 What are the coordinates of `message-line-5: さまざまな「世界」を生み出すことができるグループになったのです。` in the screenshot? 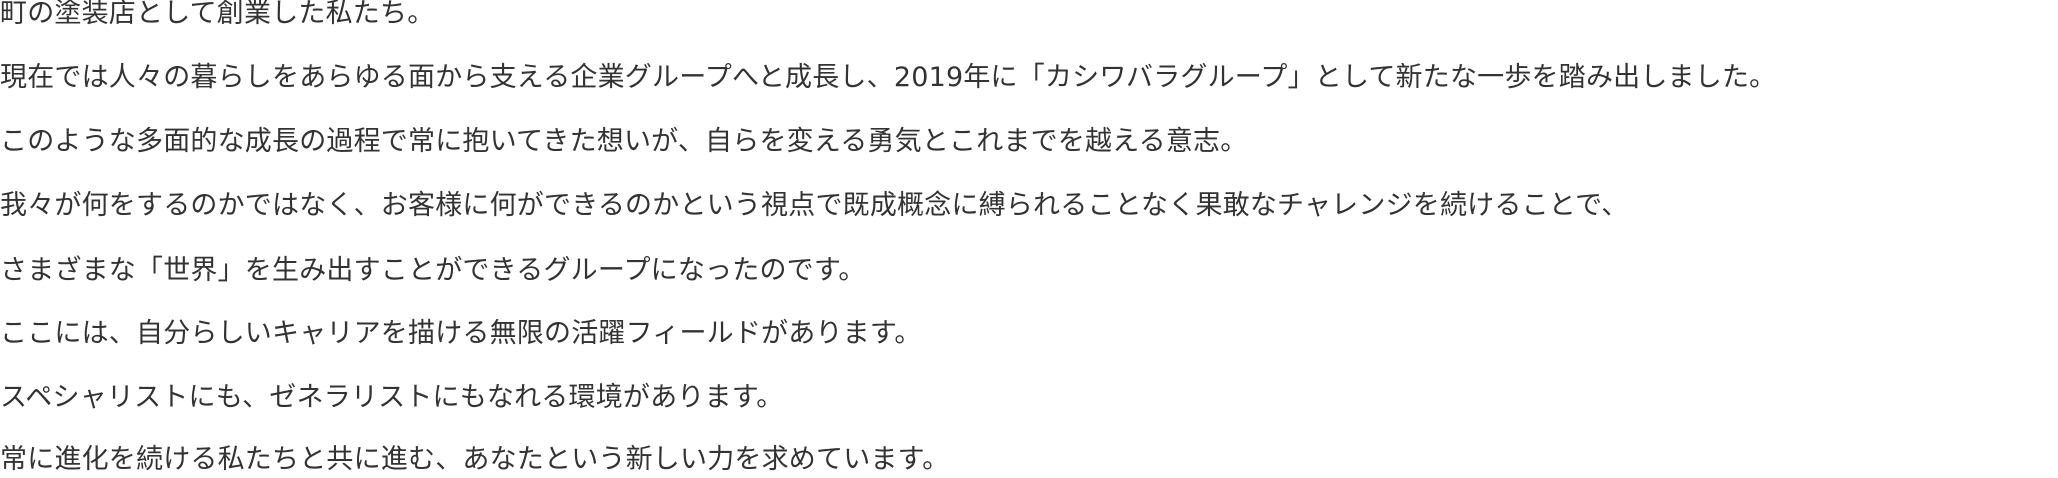 It's located at (433, 270).